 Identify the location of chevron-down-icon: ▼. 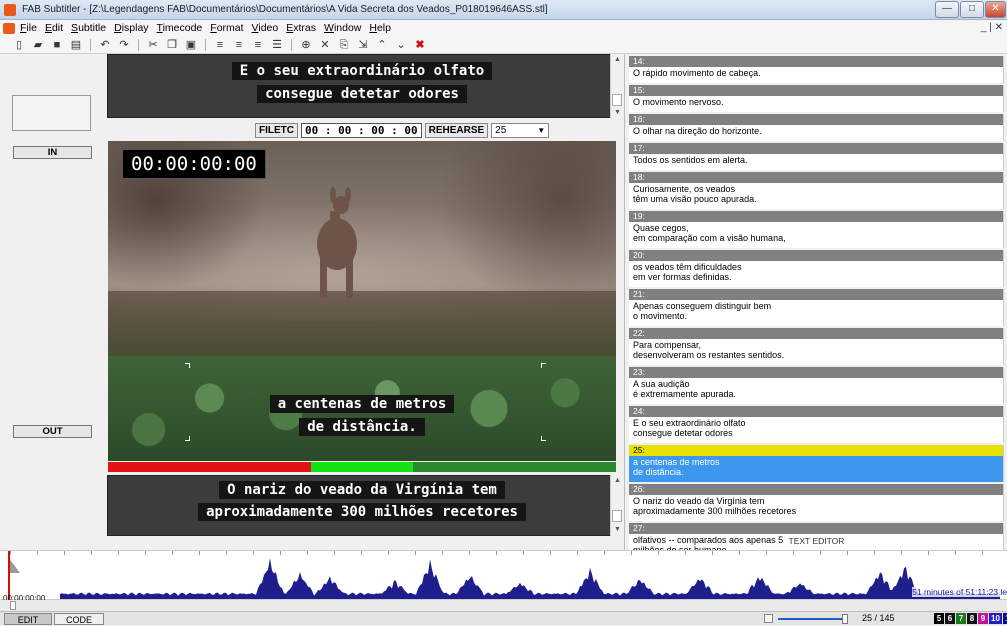
(541, 130).